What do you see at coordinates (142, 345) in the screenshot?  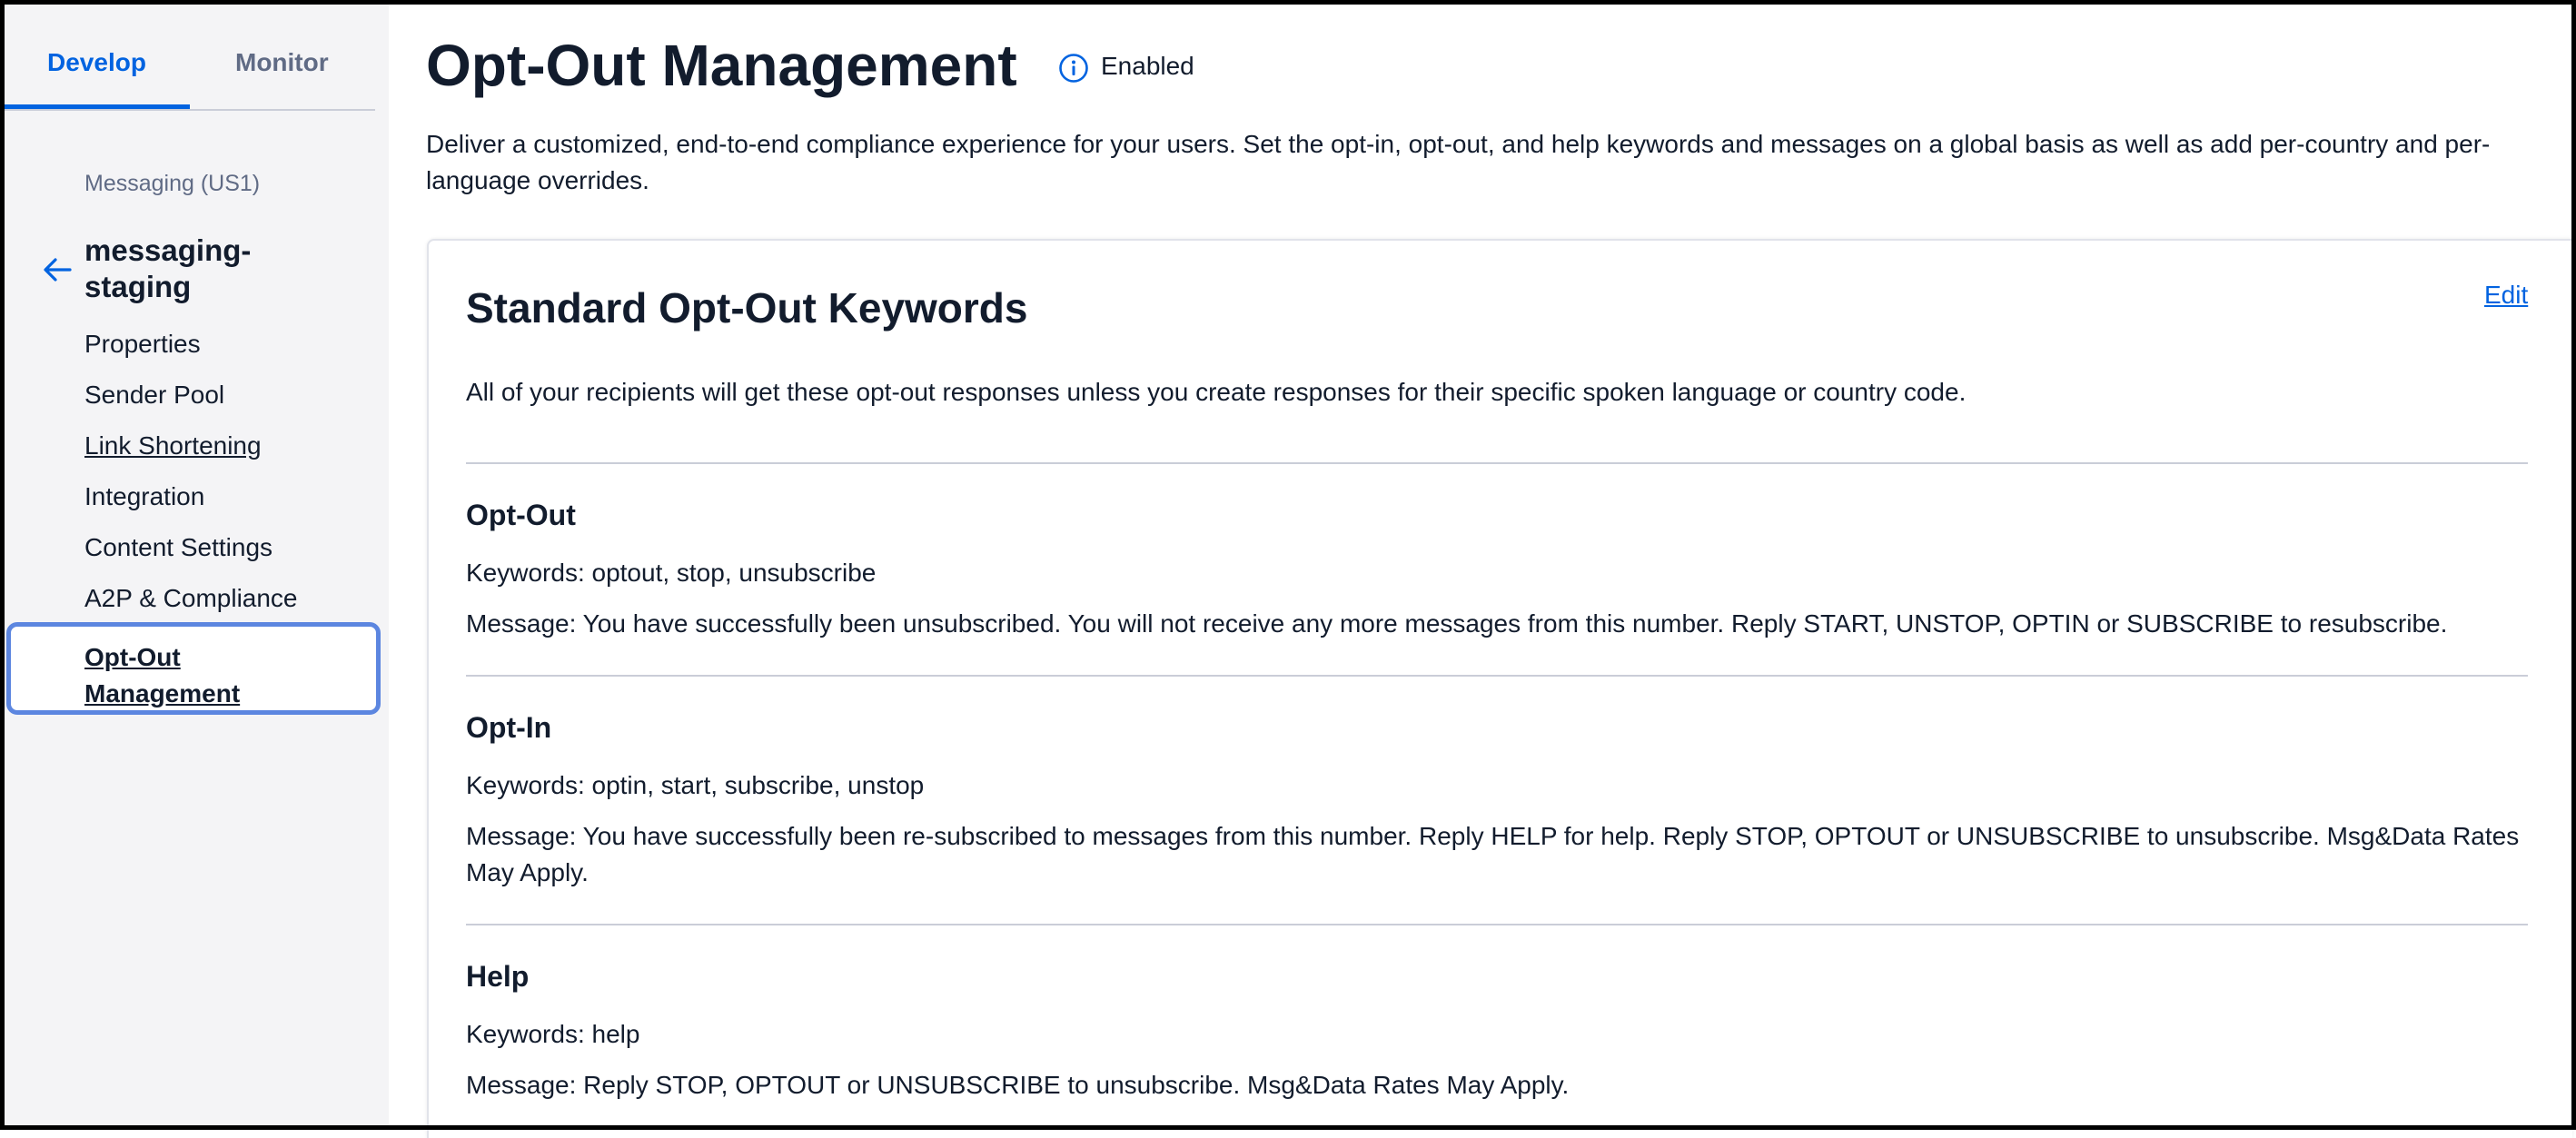 I see `sidebar-item-properties: Properties` at bounding box center [142, 345].